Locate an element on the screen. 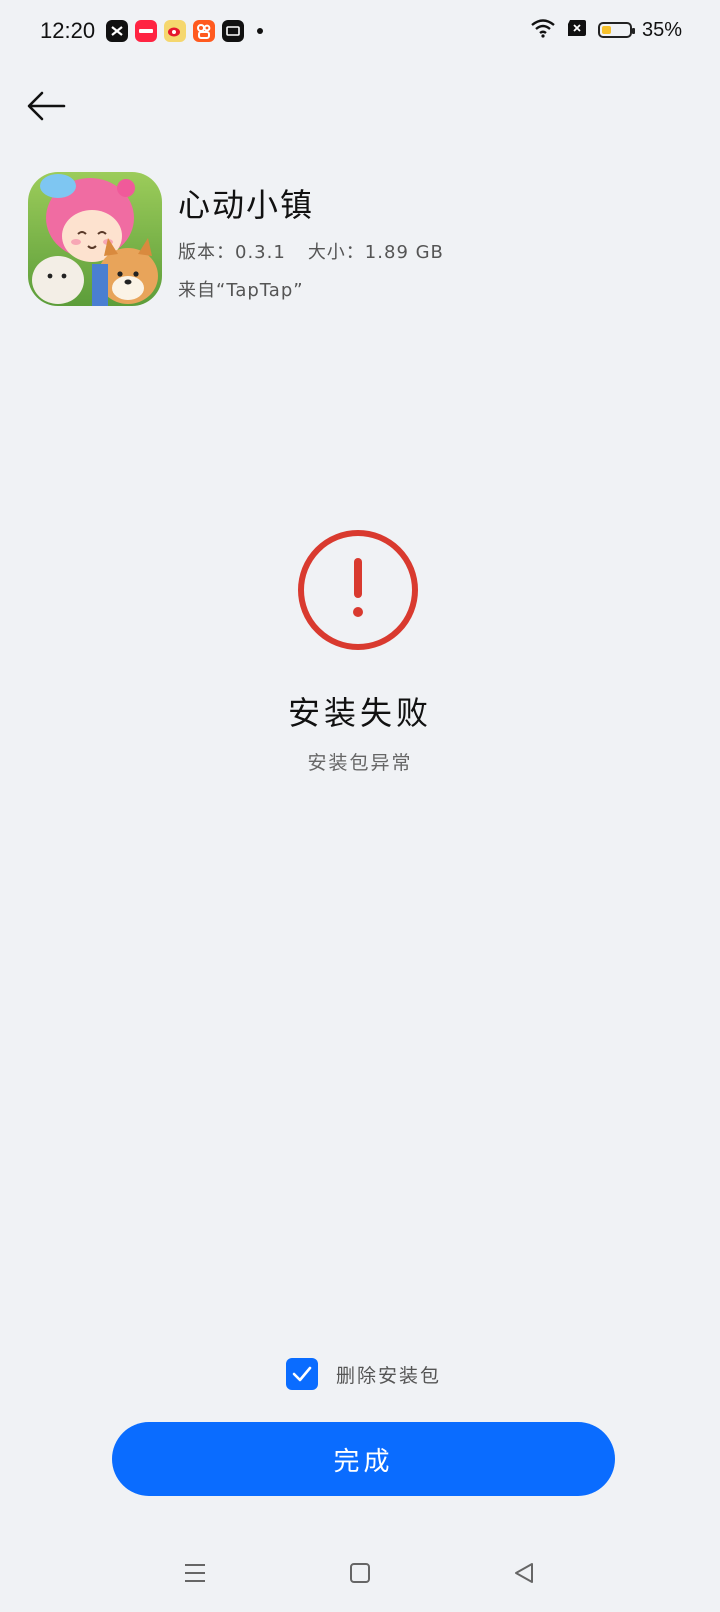 The width and height of the screenshot is (720, 1612). battery-level is located at coordinates (606, 30).